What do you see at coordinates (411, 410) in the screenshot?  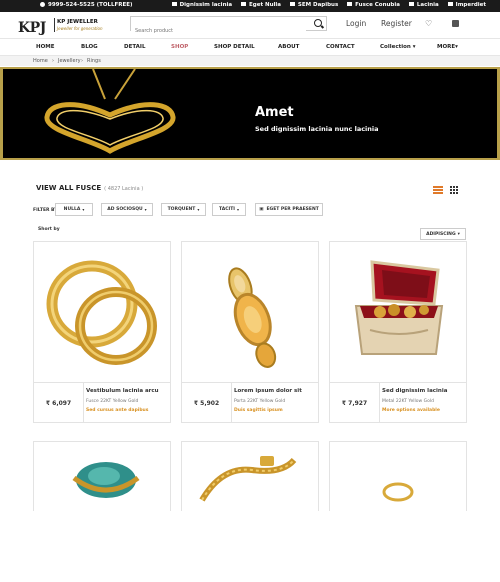 I see `product-link: More options available` at bounding box center [411, 410].